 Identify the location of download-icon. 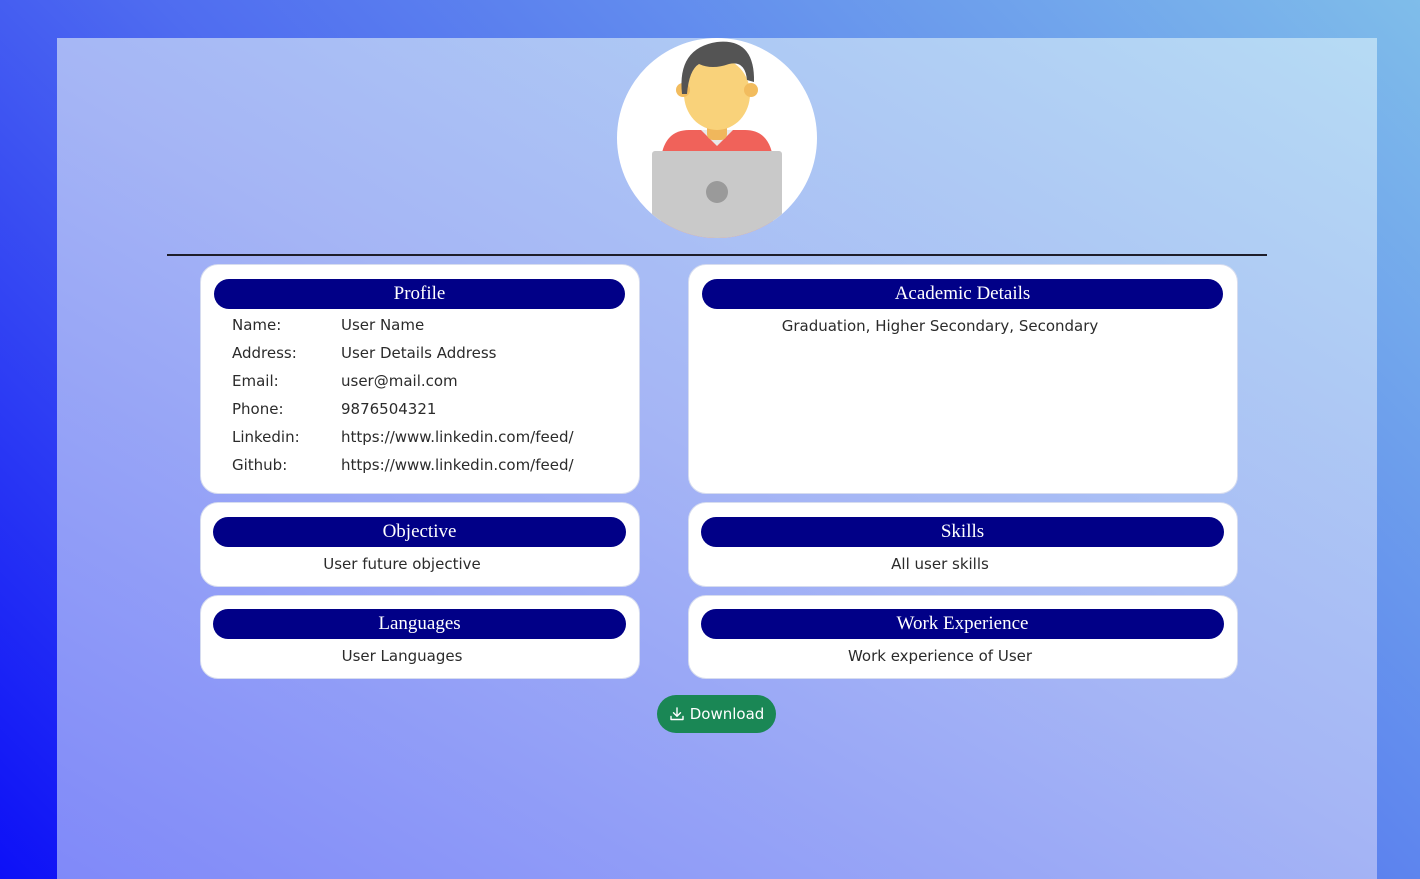
(677, 714).